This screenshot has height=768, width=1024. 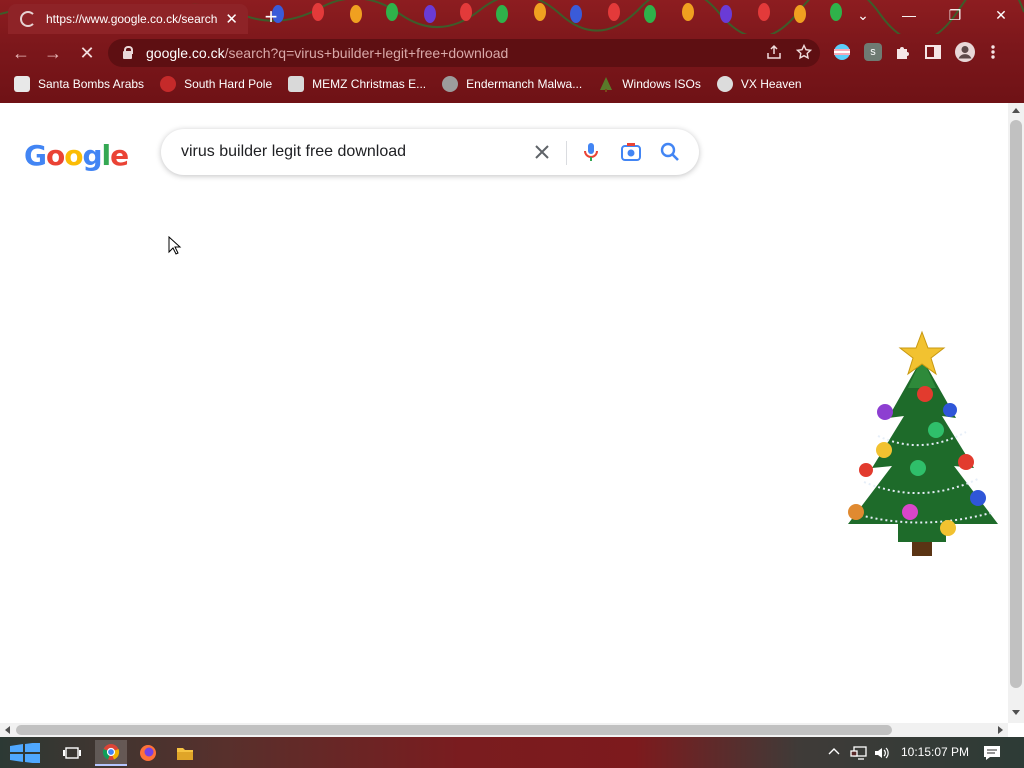 I want to click on restore-button: ❐, so click(x=955, y=15).